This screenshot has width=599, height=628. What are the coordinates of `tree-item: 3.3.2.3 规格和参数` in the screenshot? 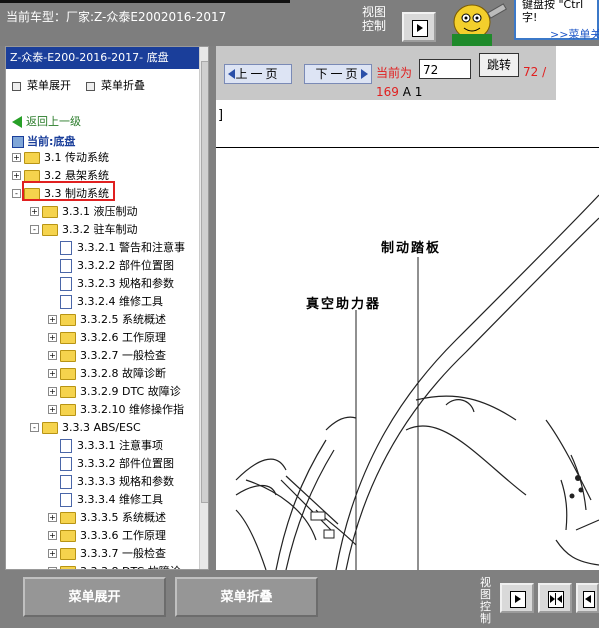 It's located at (117, 284).